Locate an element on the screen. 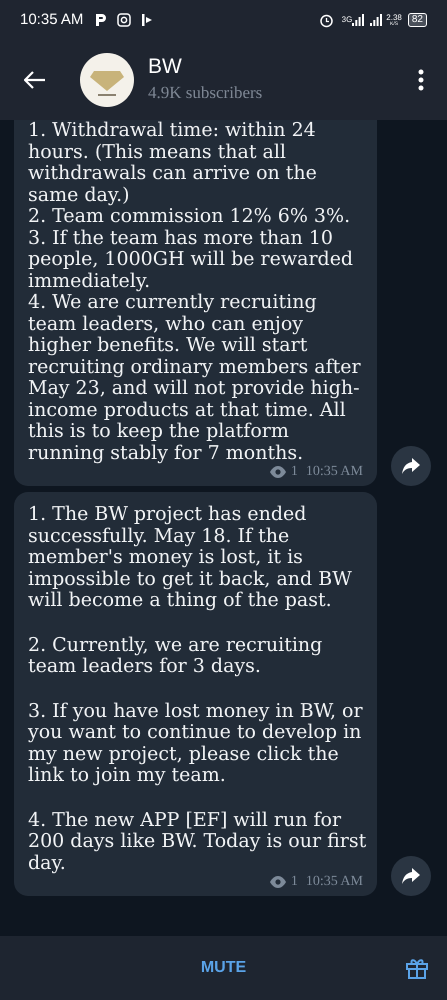 The height and width of the screenshot is (1000, 447). play-icon is located at coordinates (147, 20).